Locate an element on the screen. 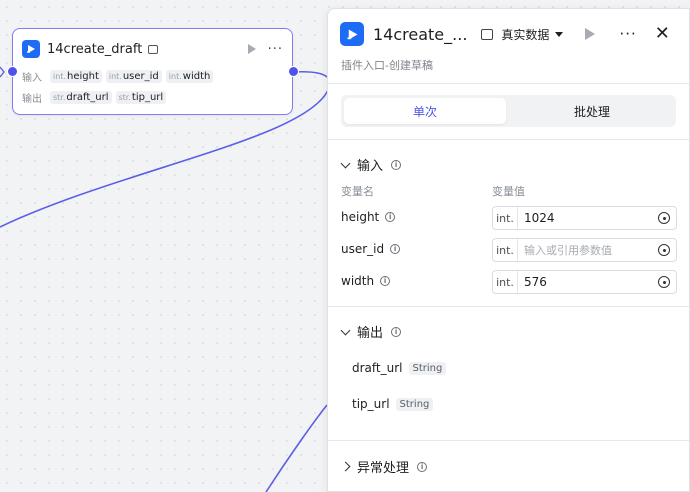  tab-single: 单次 is located at coordinates (425, 111).